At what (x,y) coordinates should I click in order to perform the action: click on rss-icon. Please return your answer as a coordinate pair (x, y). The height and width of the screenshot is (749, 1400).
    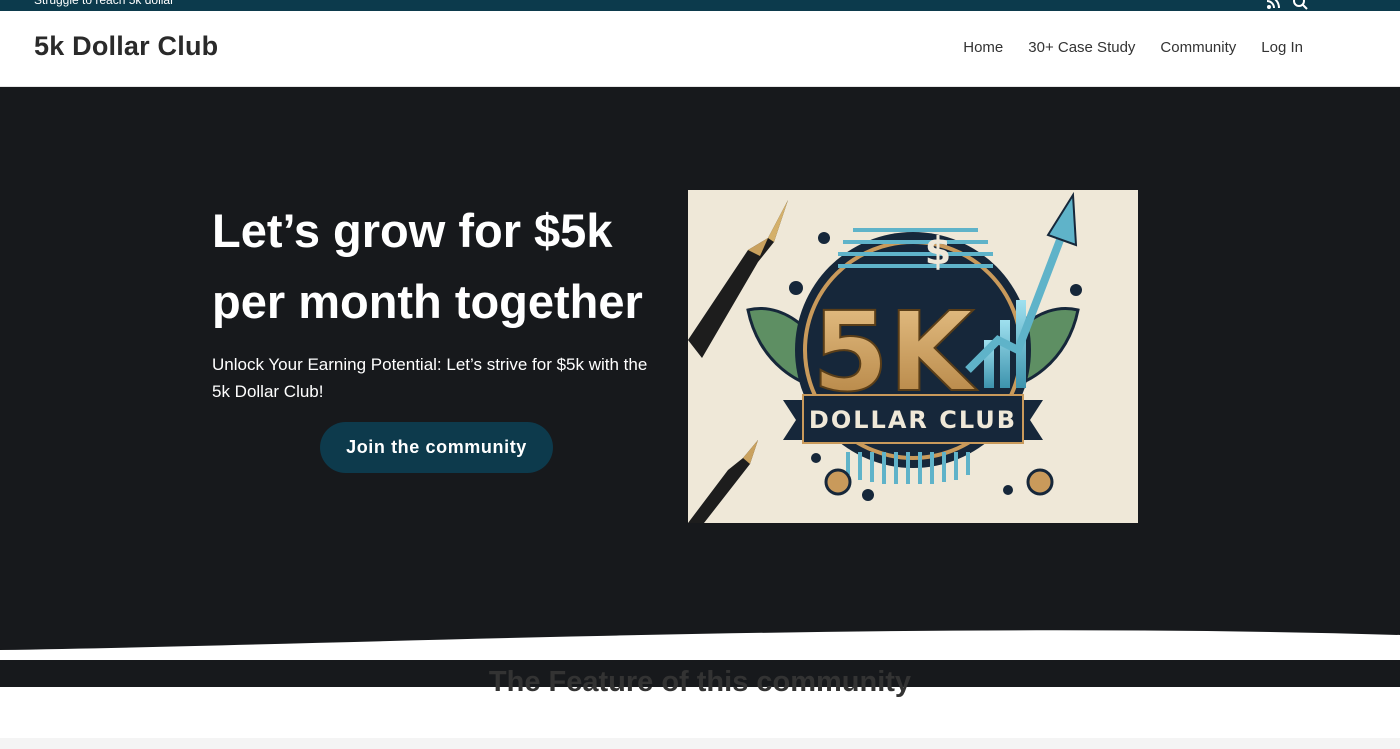
    Looking at the image, I should click on (1273, 5).